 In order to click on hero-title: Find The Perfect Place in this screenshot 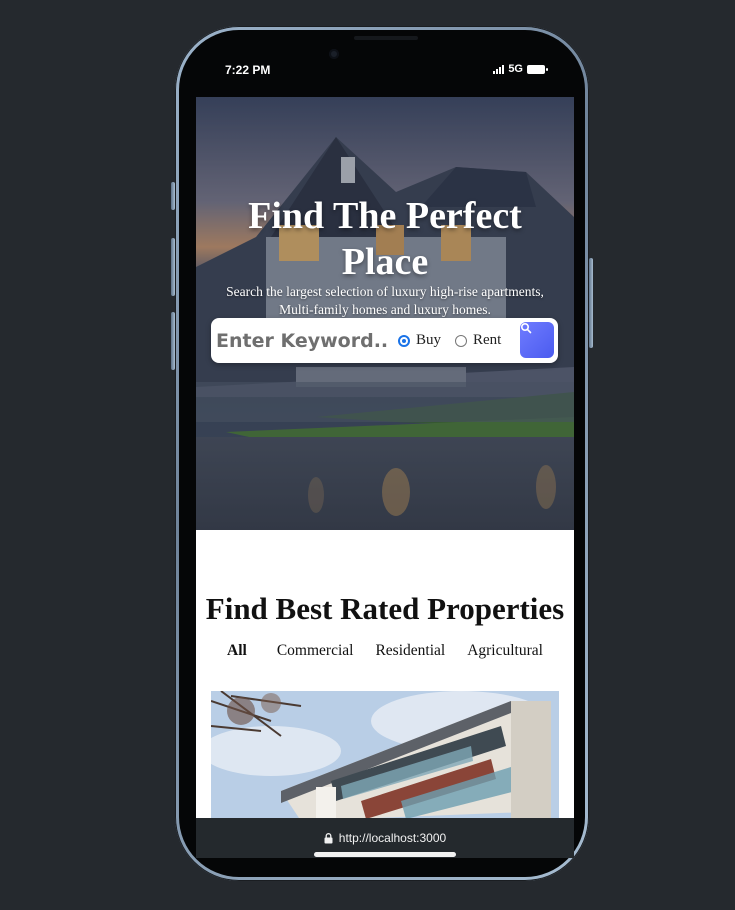, I will do `click(385, 239)`.